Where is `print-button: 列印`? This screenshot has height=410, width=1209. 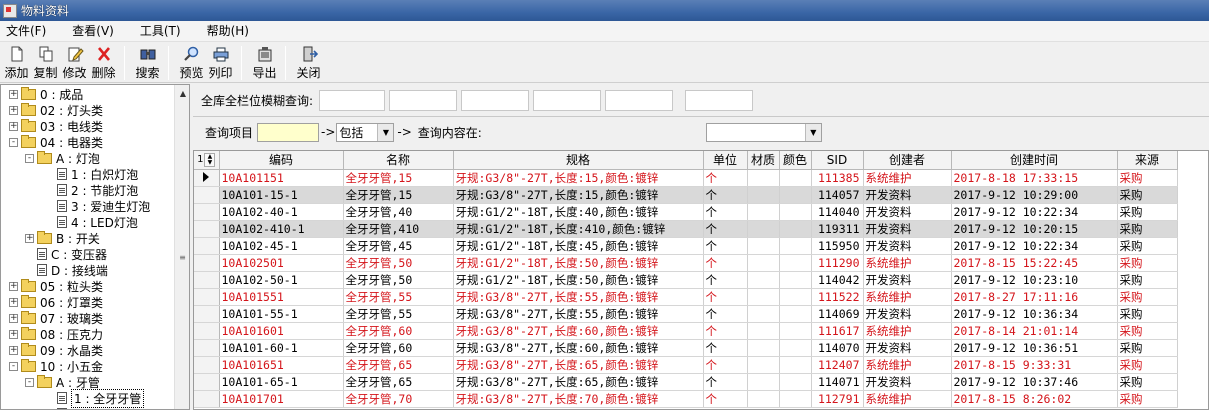 print-button: 列印 is located at coordinates (220, 61).